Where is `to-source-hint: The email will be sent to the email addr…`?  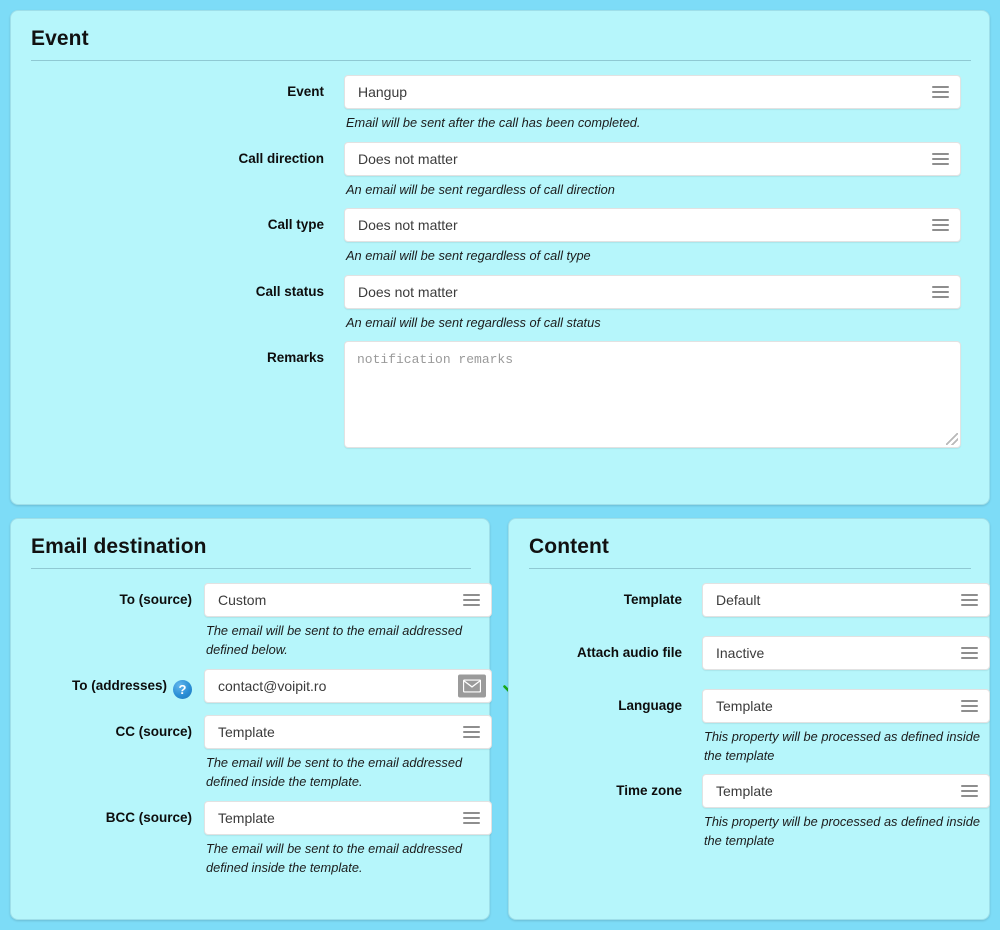 to-source-hint: The email will be sent to the email addr… is located at coordinates (334, 640).